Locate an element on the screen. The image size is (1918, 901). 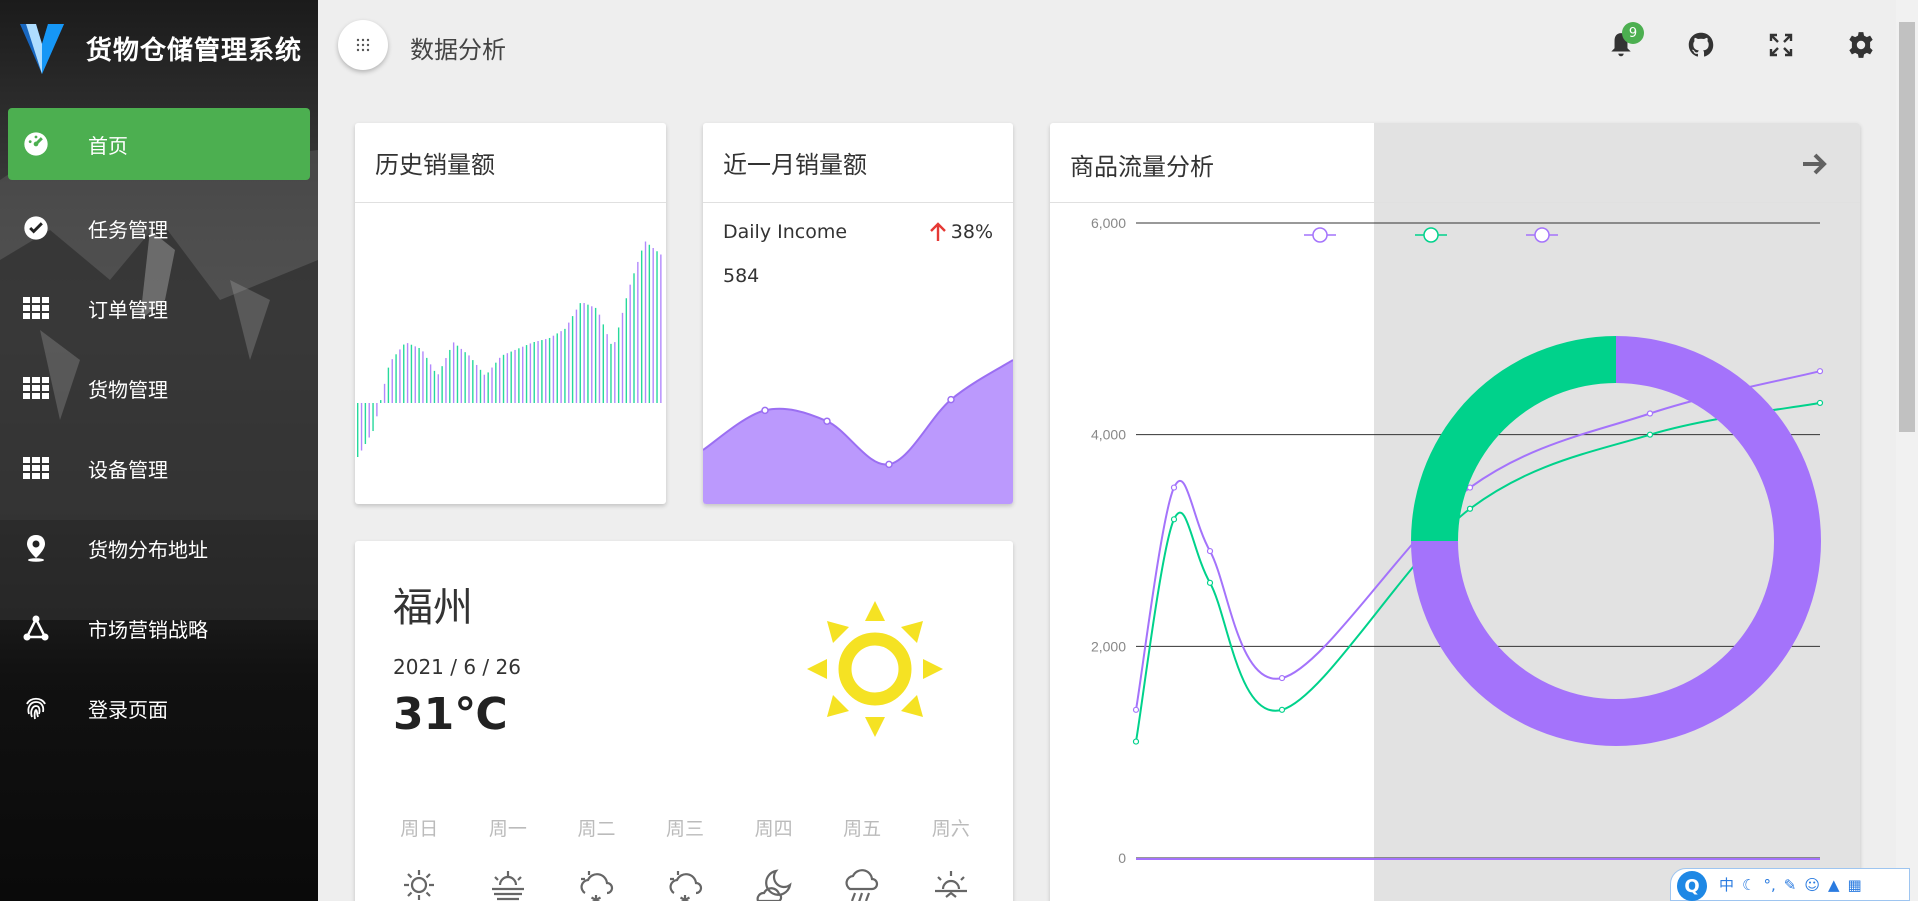
settings-icon is located at coordinates (1861, 45).